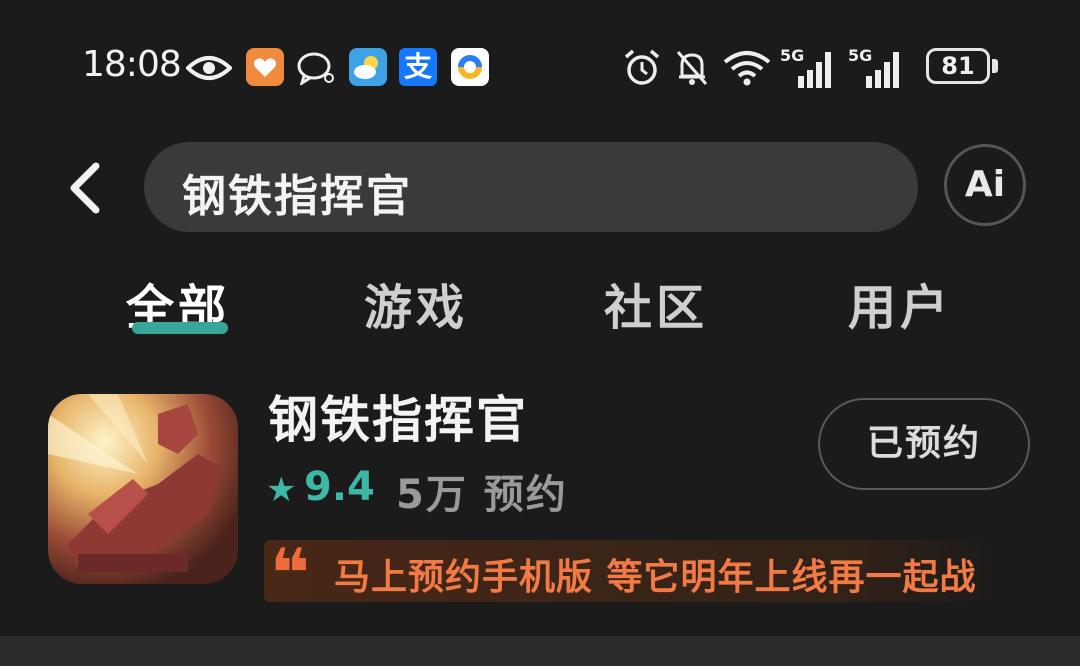 This screenshot has height=666, width=1080. Describe the element at coordinates (143, 489) in the screenshot. I see `game-app-icon` at that location.